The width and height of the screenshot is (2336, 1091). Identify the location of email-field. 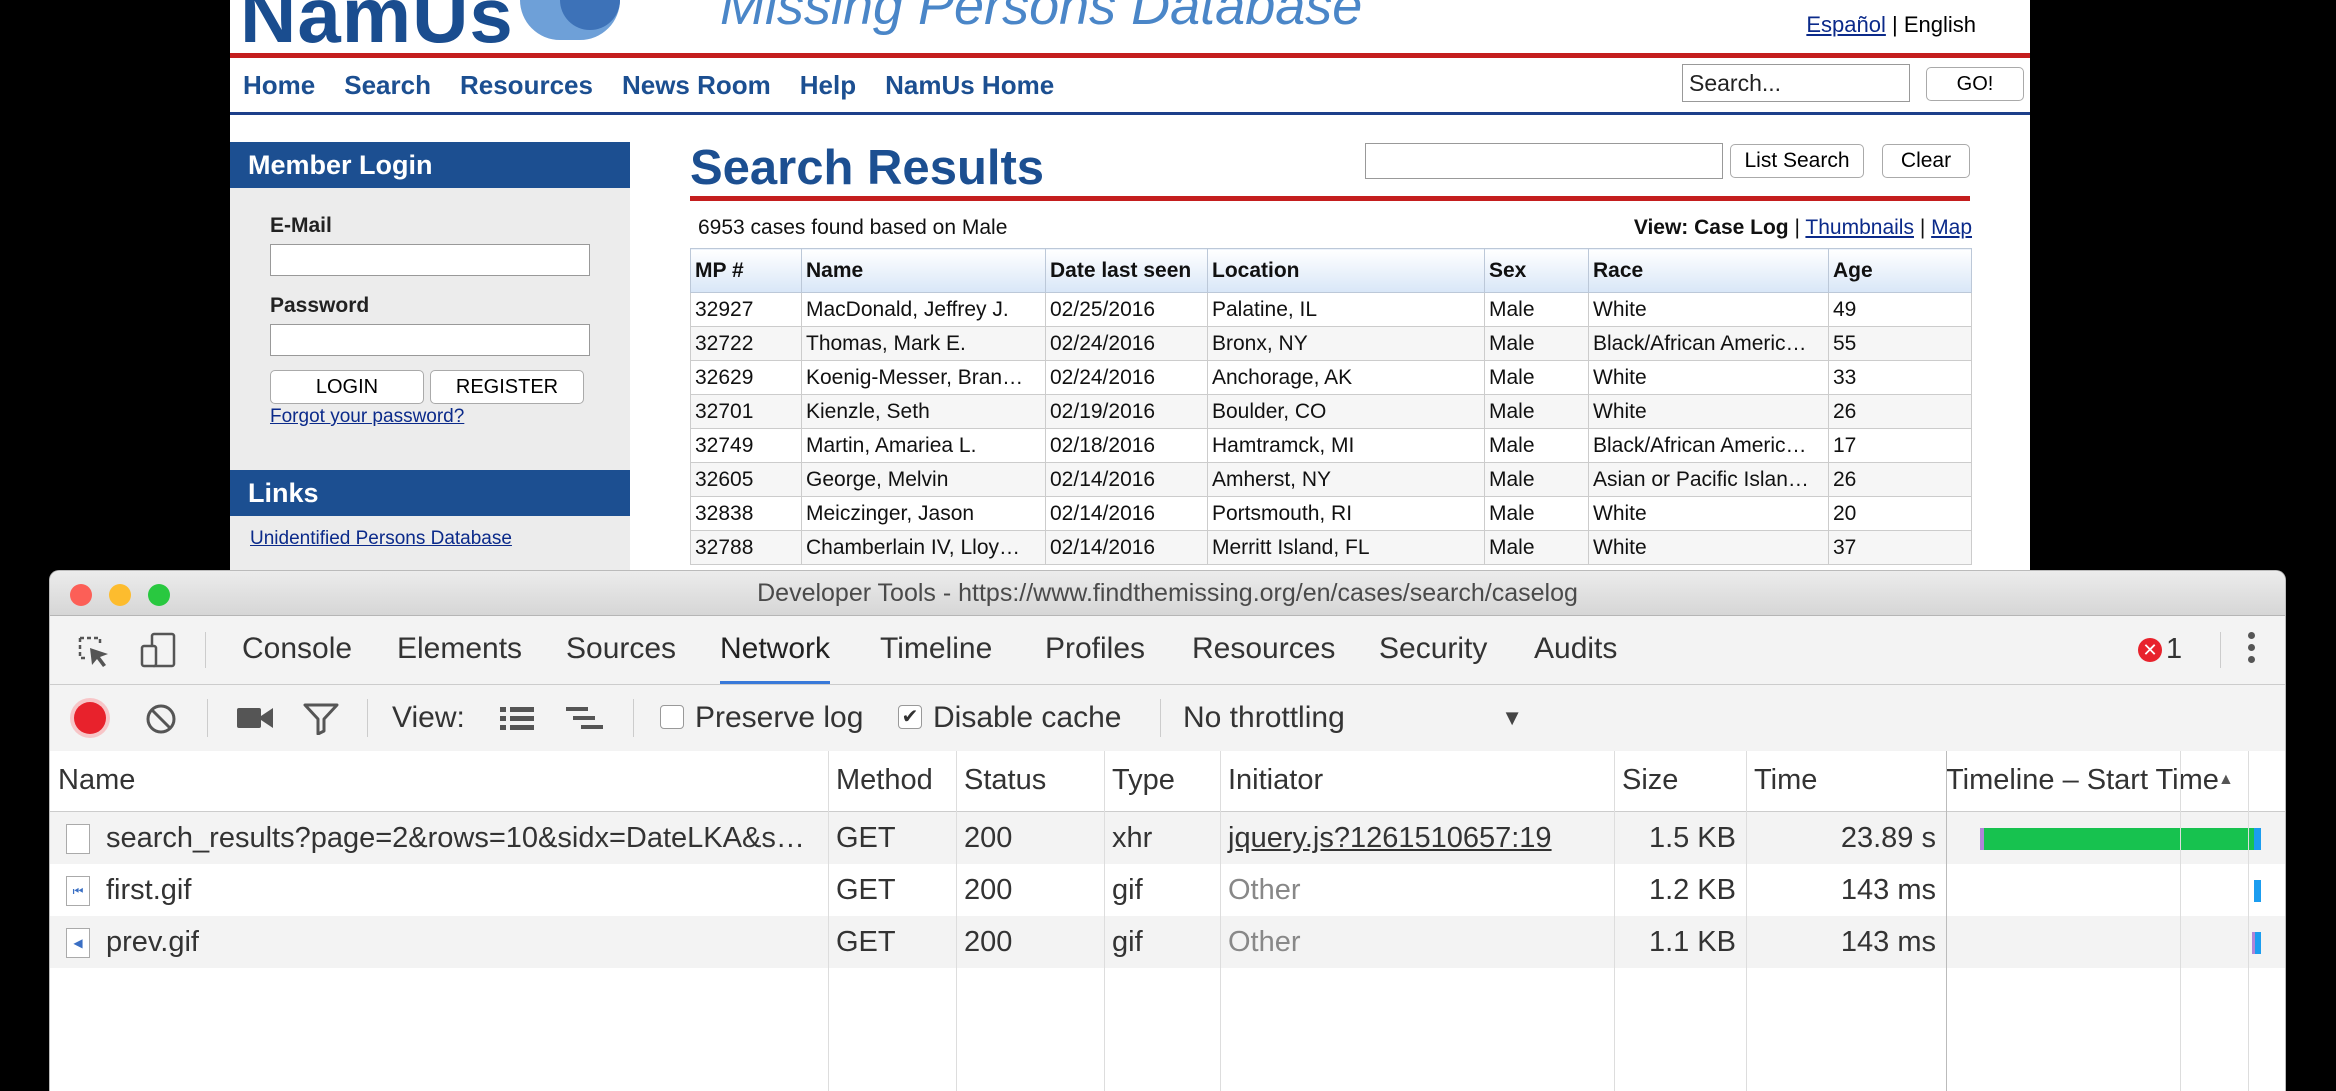
(430, 260).